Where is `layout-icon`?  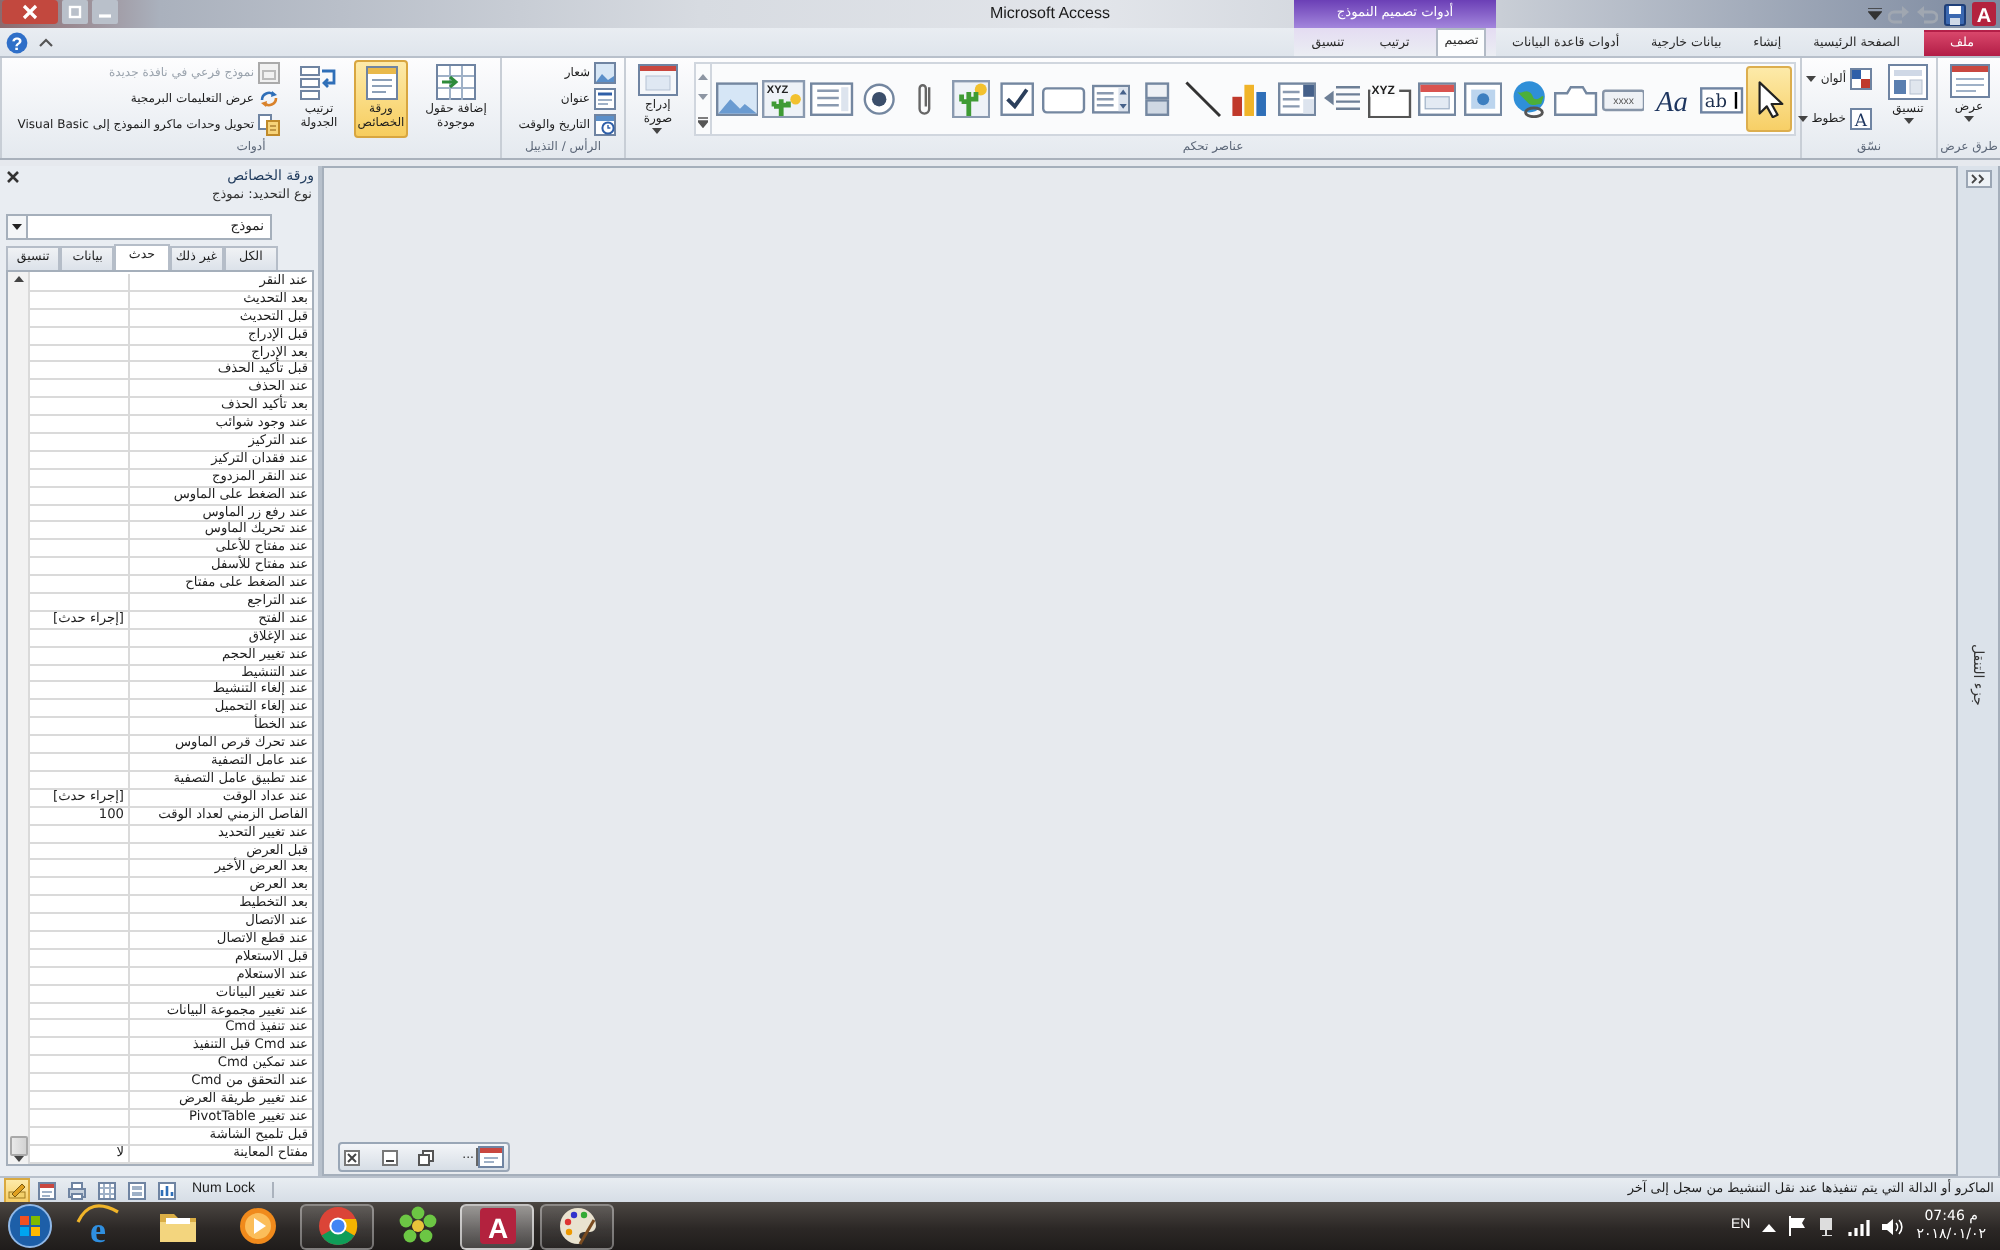
layout-icon is located at coordinates (137, 1190).